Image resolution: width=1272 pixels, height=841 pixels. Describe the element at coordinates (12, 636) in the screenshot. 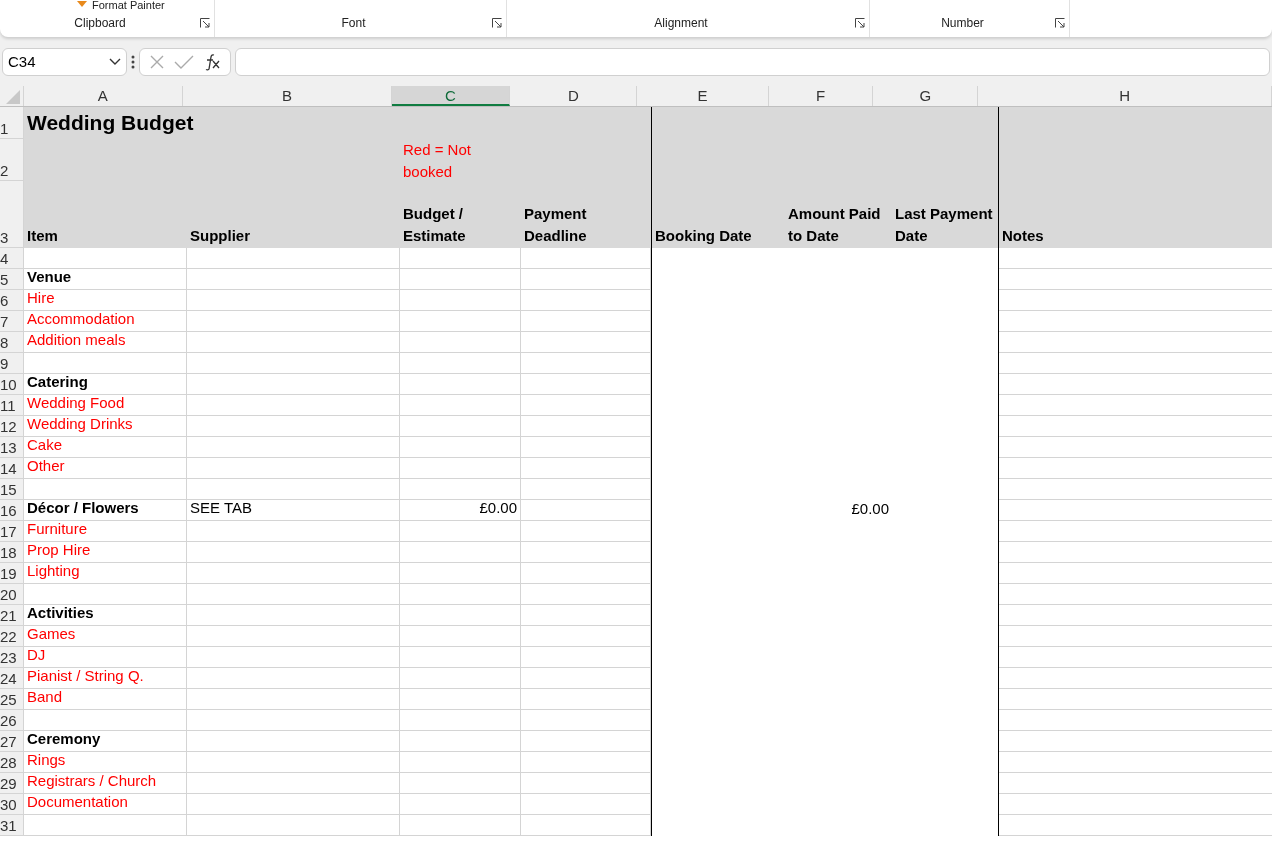

I see `row-header: 22` at that location.